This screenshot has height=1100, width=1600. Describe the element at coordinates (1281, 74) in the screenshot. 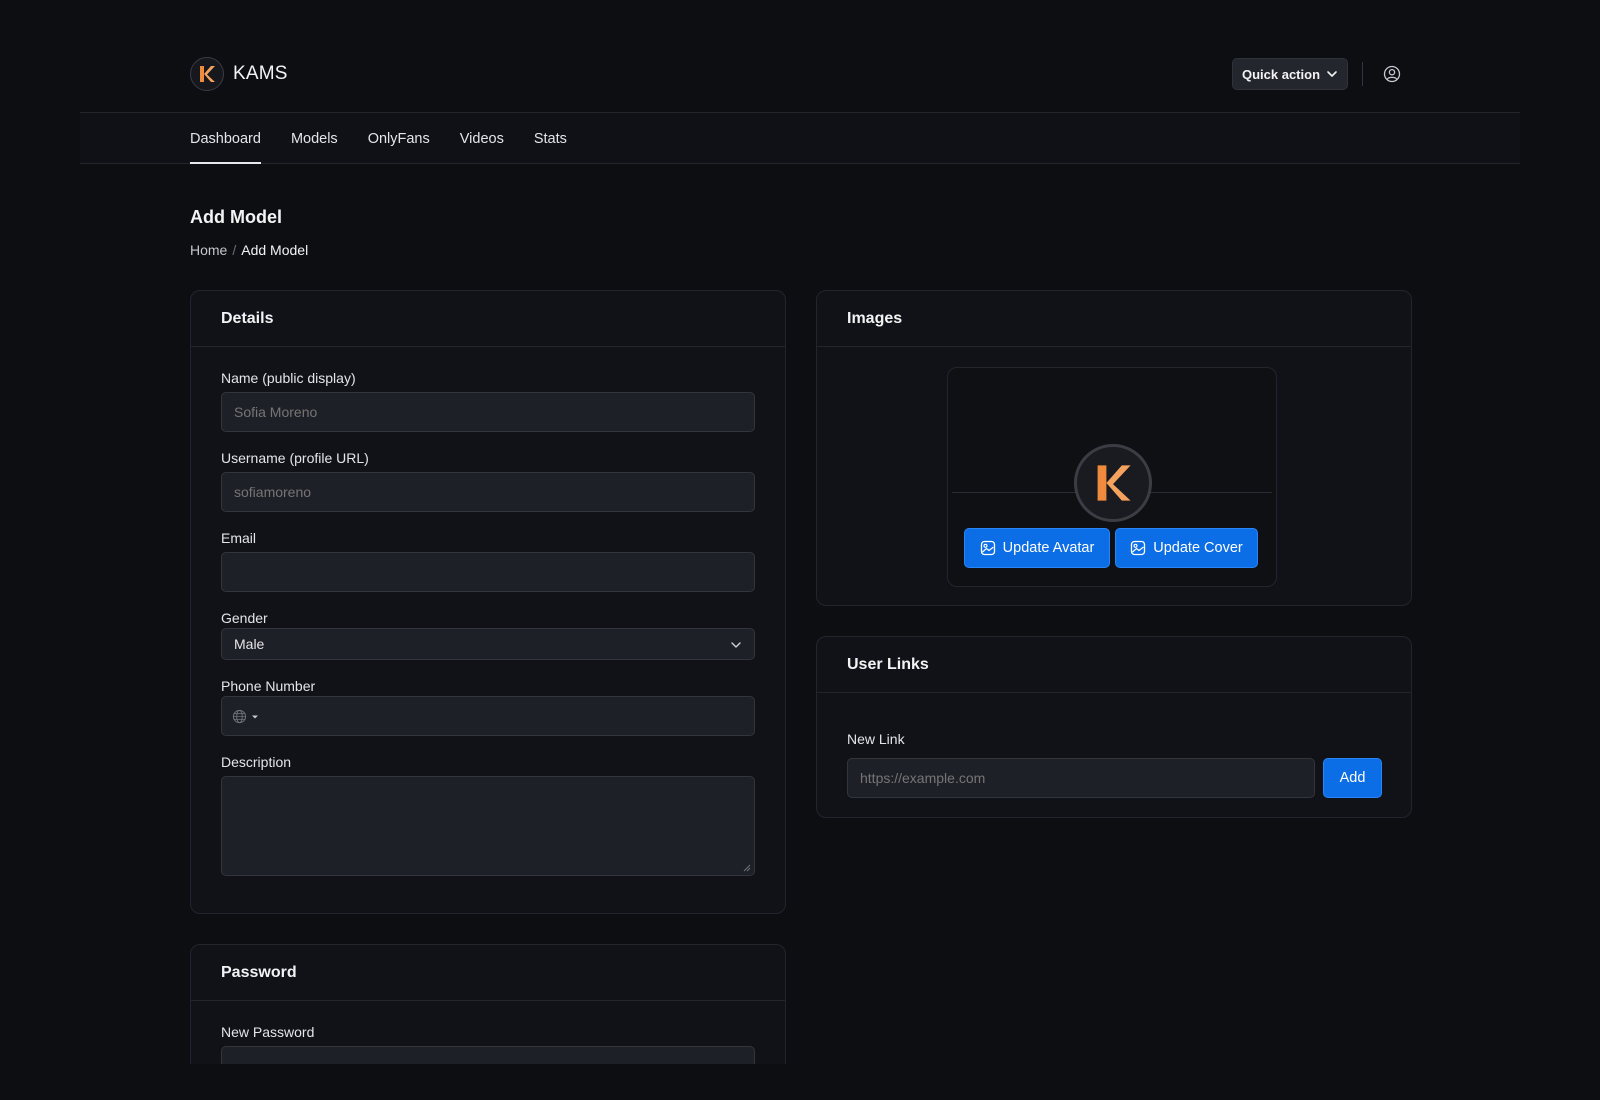

I see `quick-action-label: Quick action` at that location.